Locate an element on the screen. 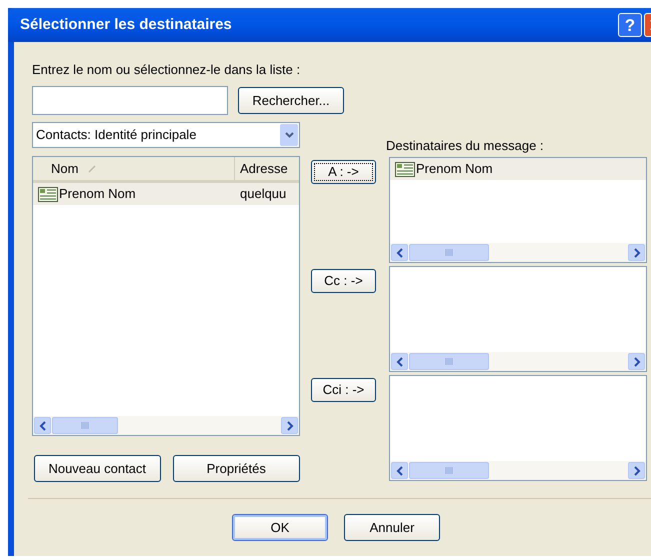 Image resolution: width=651 pixels, height=560 pixels. instruction-label: Entrez le nom ou sélectionnez-le dans la liste : is located at coordinates (167, 70).